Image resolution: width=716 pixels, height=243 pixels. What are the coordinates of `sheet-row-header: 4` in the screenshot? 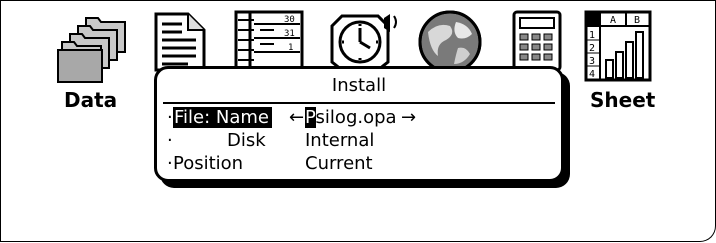 It's located at (592, 74).